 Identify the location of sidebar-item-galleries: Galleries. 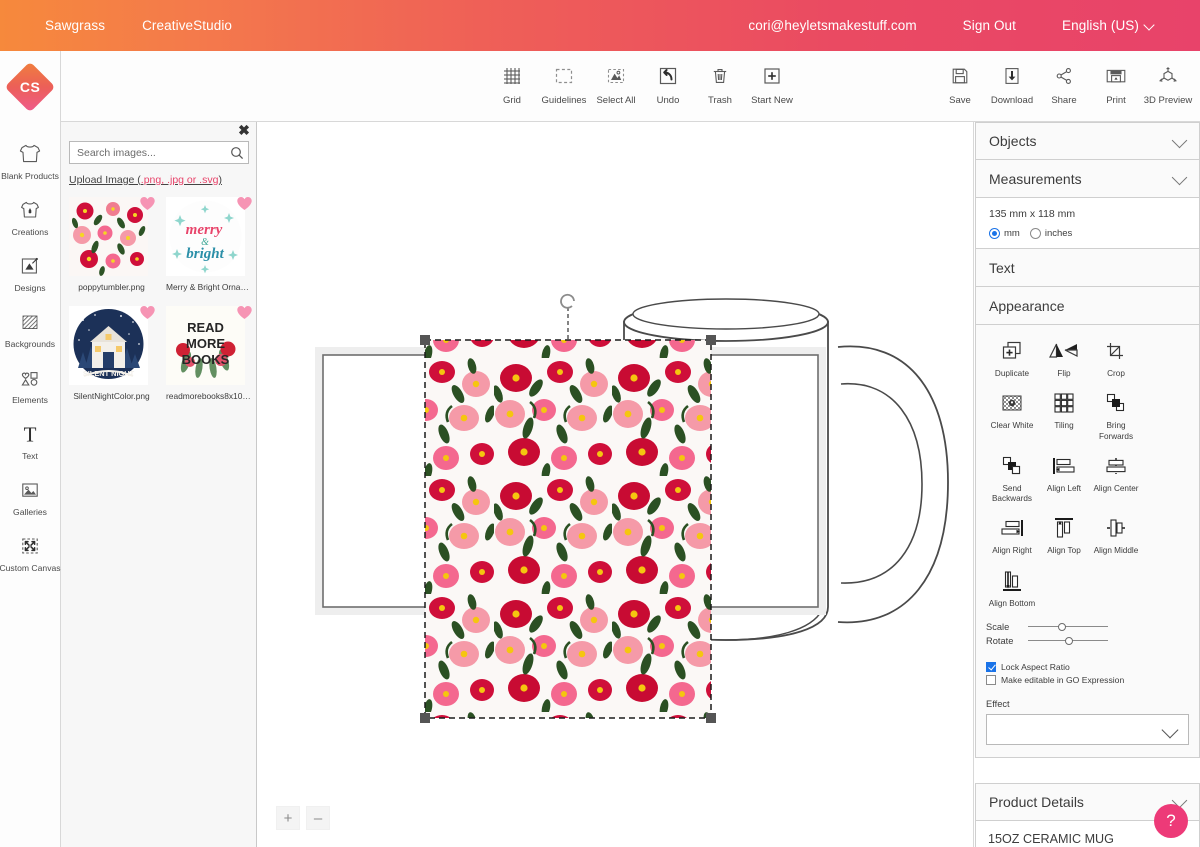
(30, 496).